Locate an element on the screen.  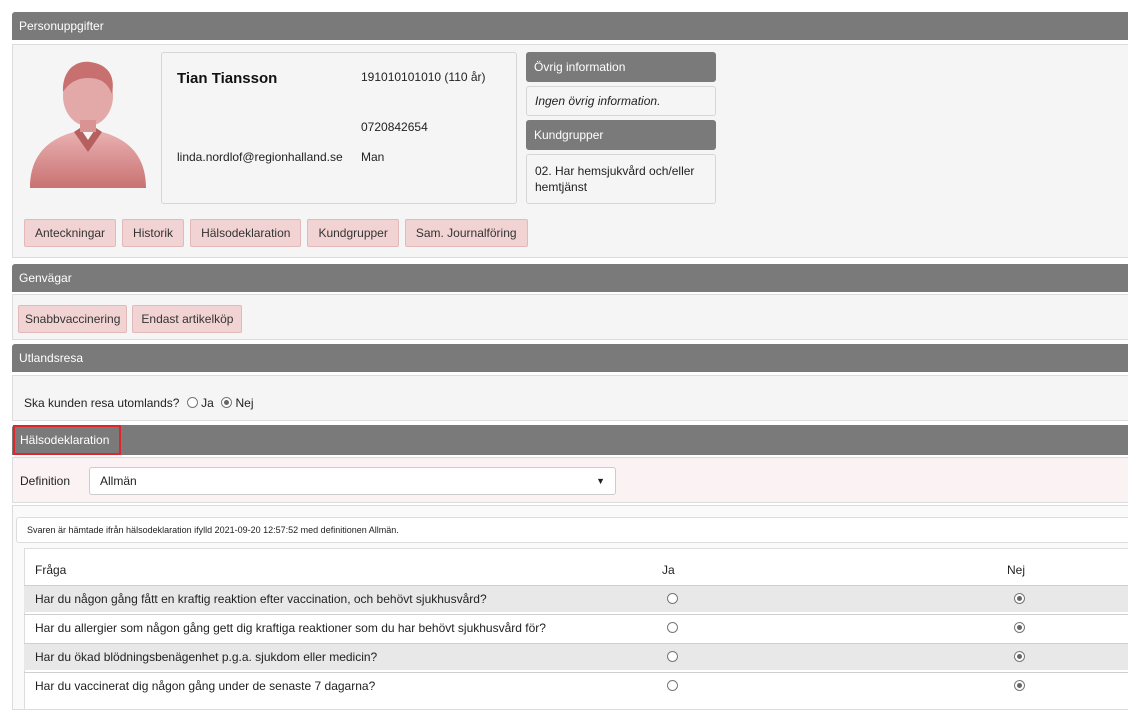
person-personnummer: 191010101010 (110 år) is located at coordinates (423, 77).